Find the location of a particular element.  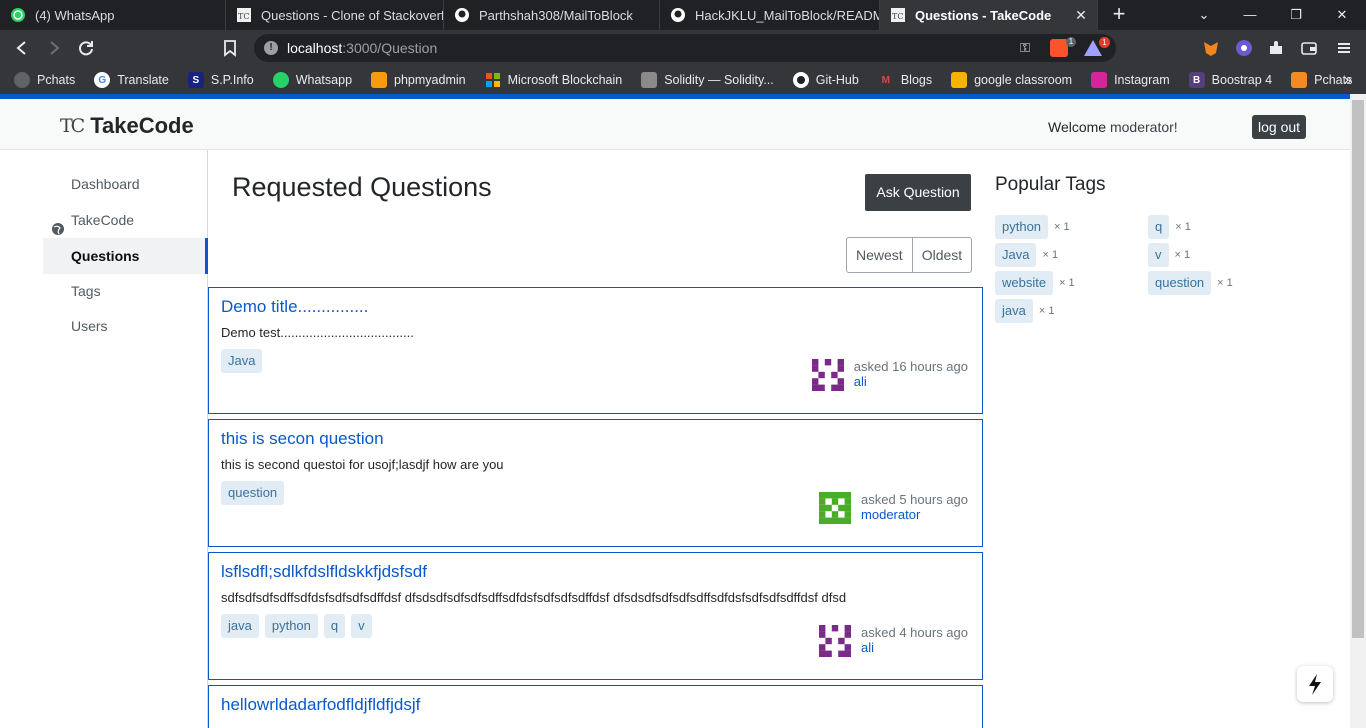

popular-tag-row: question × 1 is located at coordinates (1190, 283).